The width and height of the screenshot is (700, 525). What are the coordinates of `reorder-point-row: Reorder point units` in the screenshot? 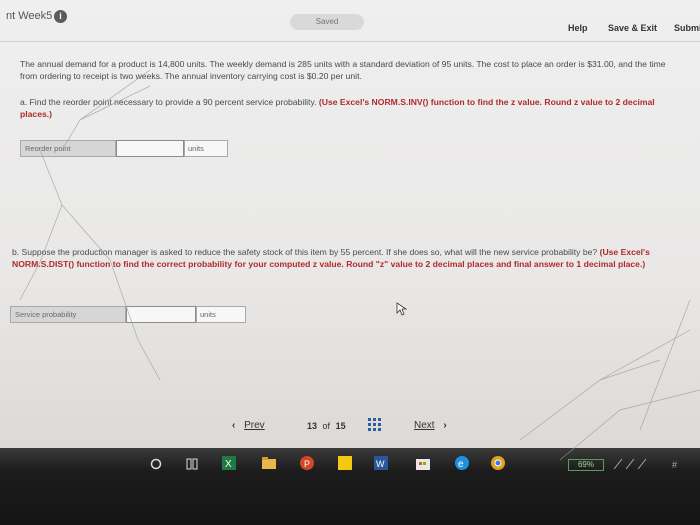 It's located at (124, 148).